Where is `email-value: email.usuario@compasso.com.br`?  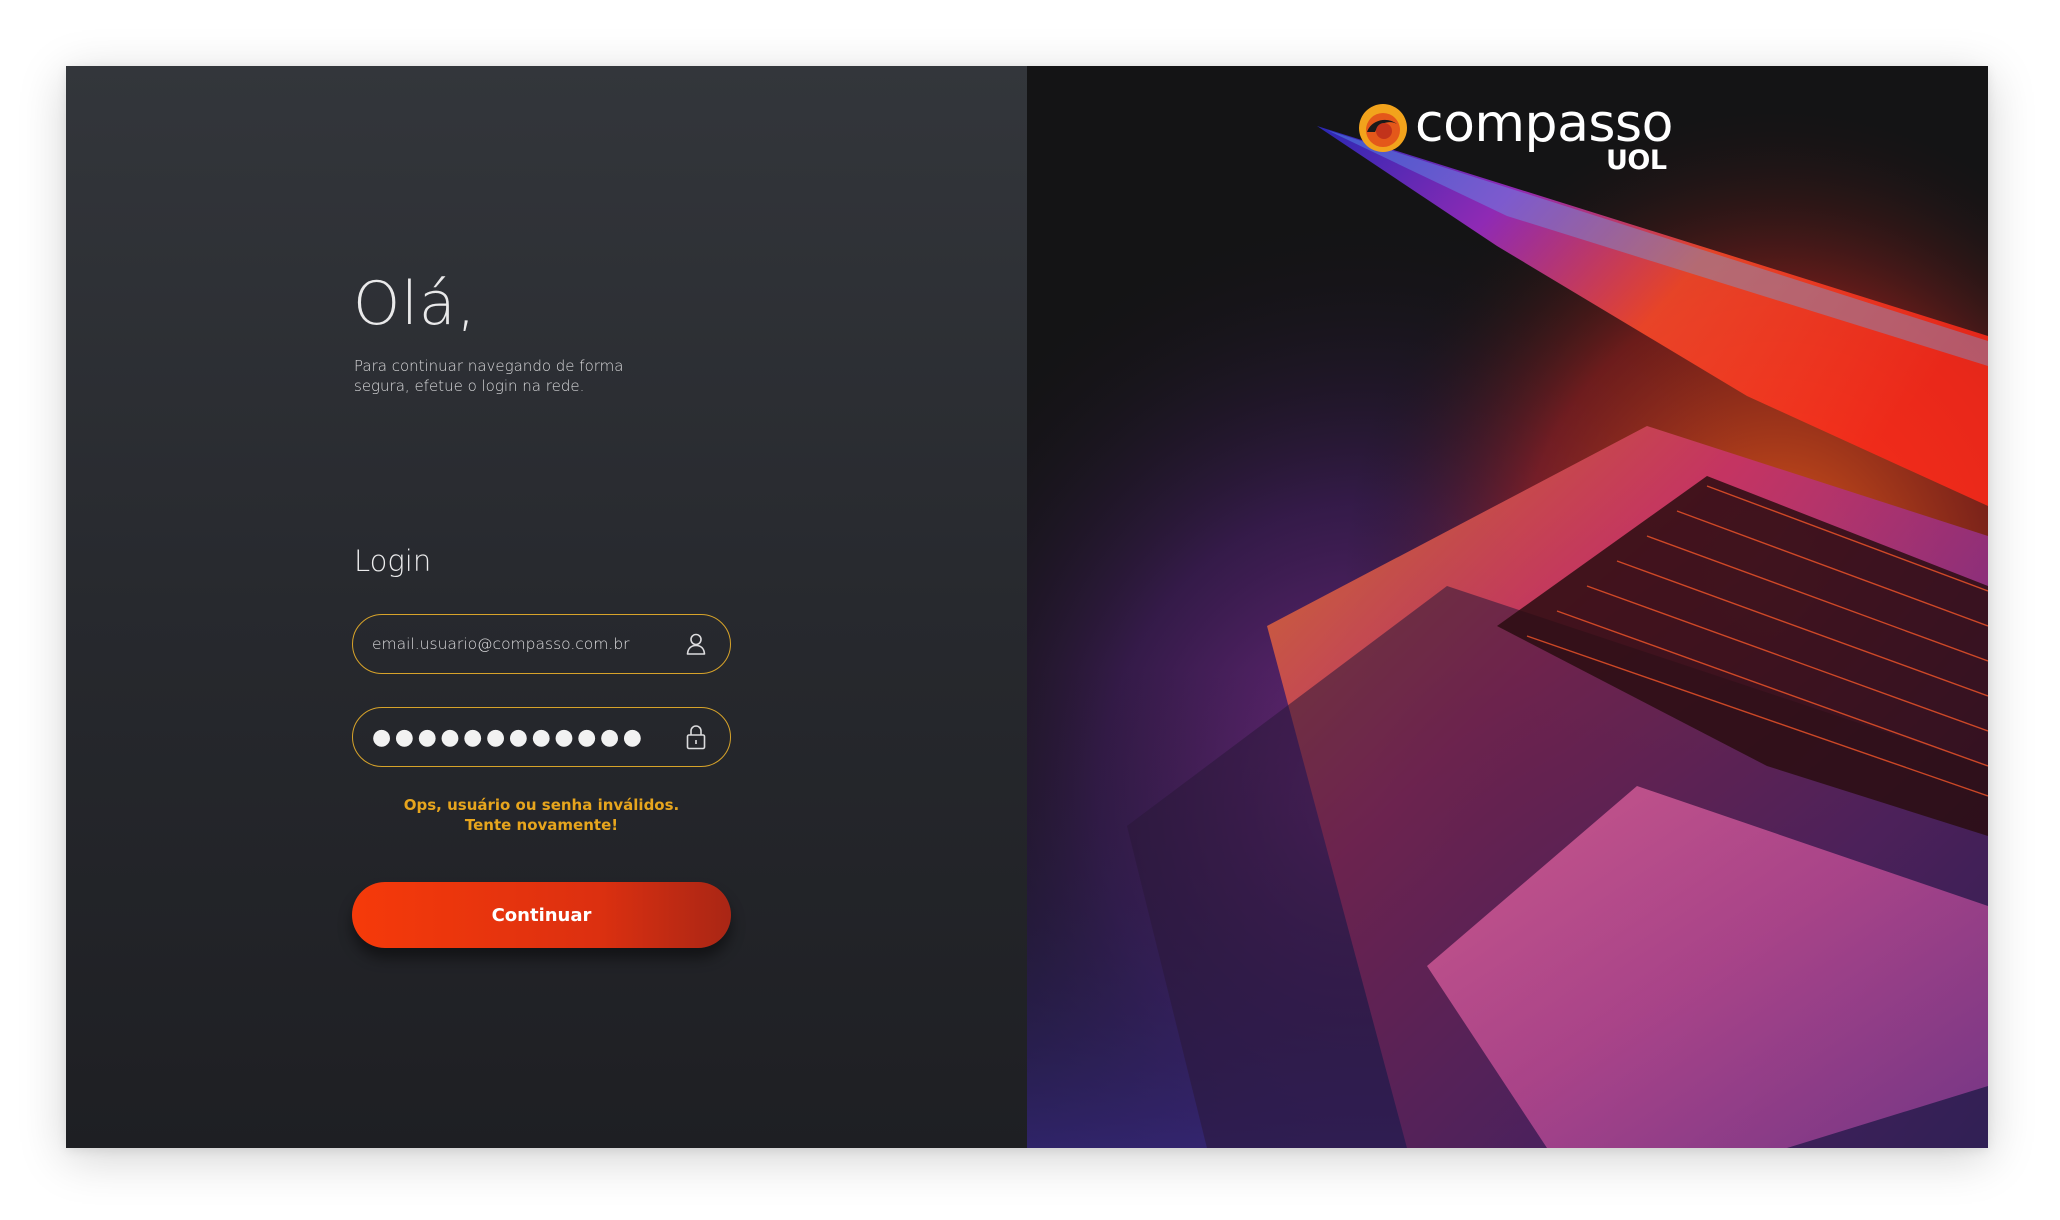
email-value: email.usuario@compasso.com.br is located at coordinates (528, 644).